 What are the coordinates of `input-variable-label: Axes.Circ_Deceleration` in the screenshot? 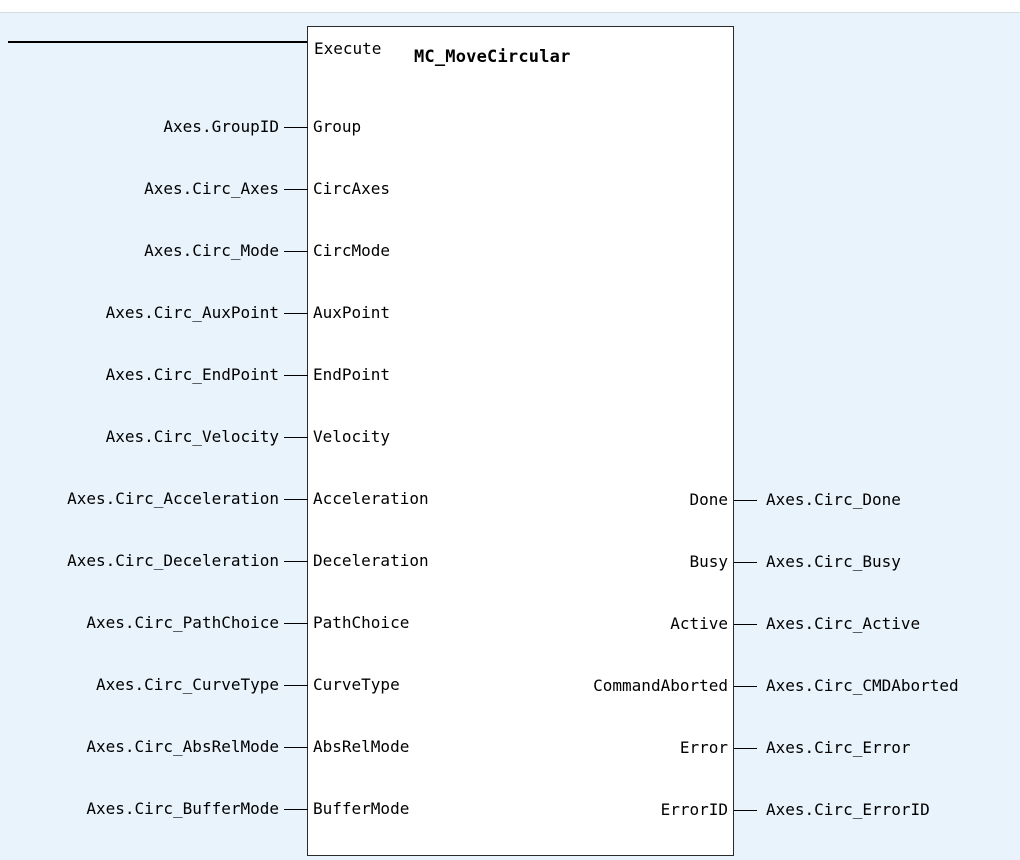 It's located at (173, 561).